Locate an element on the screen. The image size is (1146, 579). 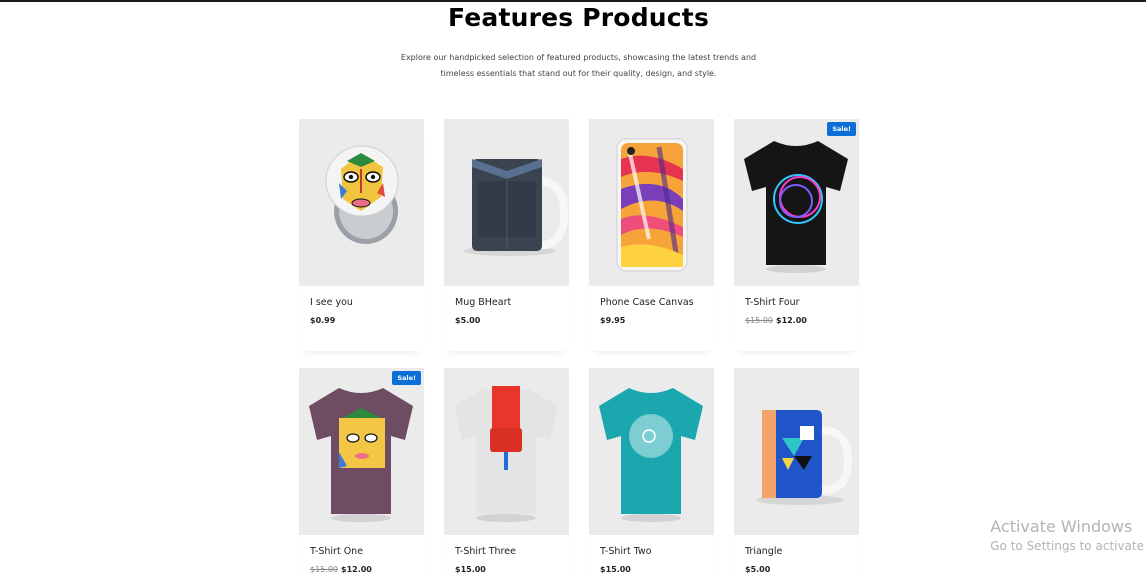
product-price: $0.99 is located at coordinates (322, 320).